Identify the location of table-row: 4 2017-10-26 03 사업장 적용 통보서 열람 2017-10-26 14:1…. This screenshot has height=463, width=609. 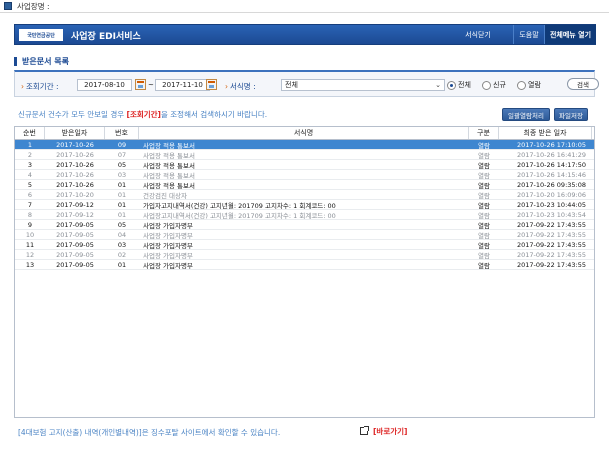
(304, 175).